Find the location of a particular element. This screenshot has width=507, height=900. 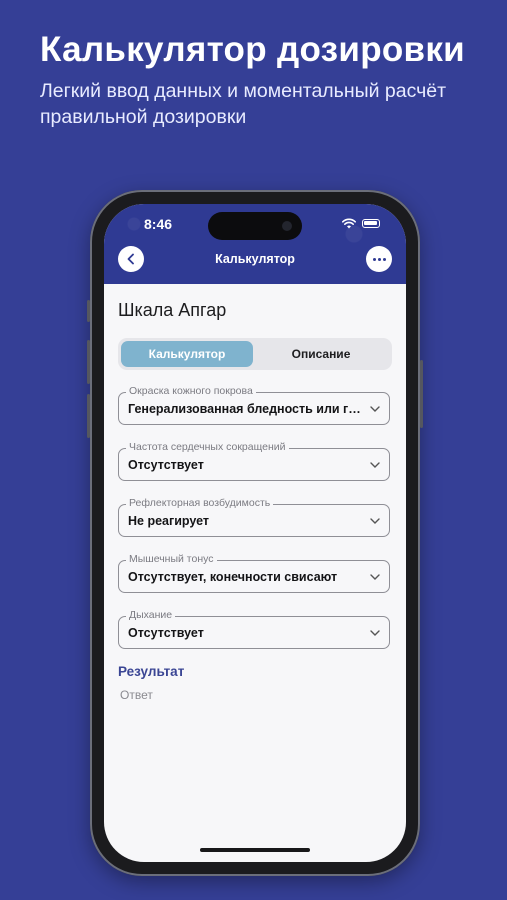

page-title: Шкала Апгар is located at coordinates (172, 310).